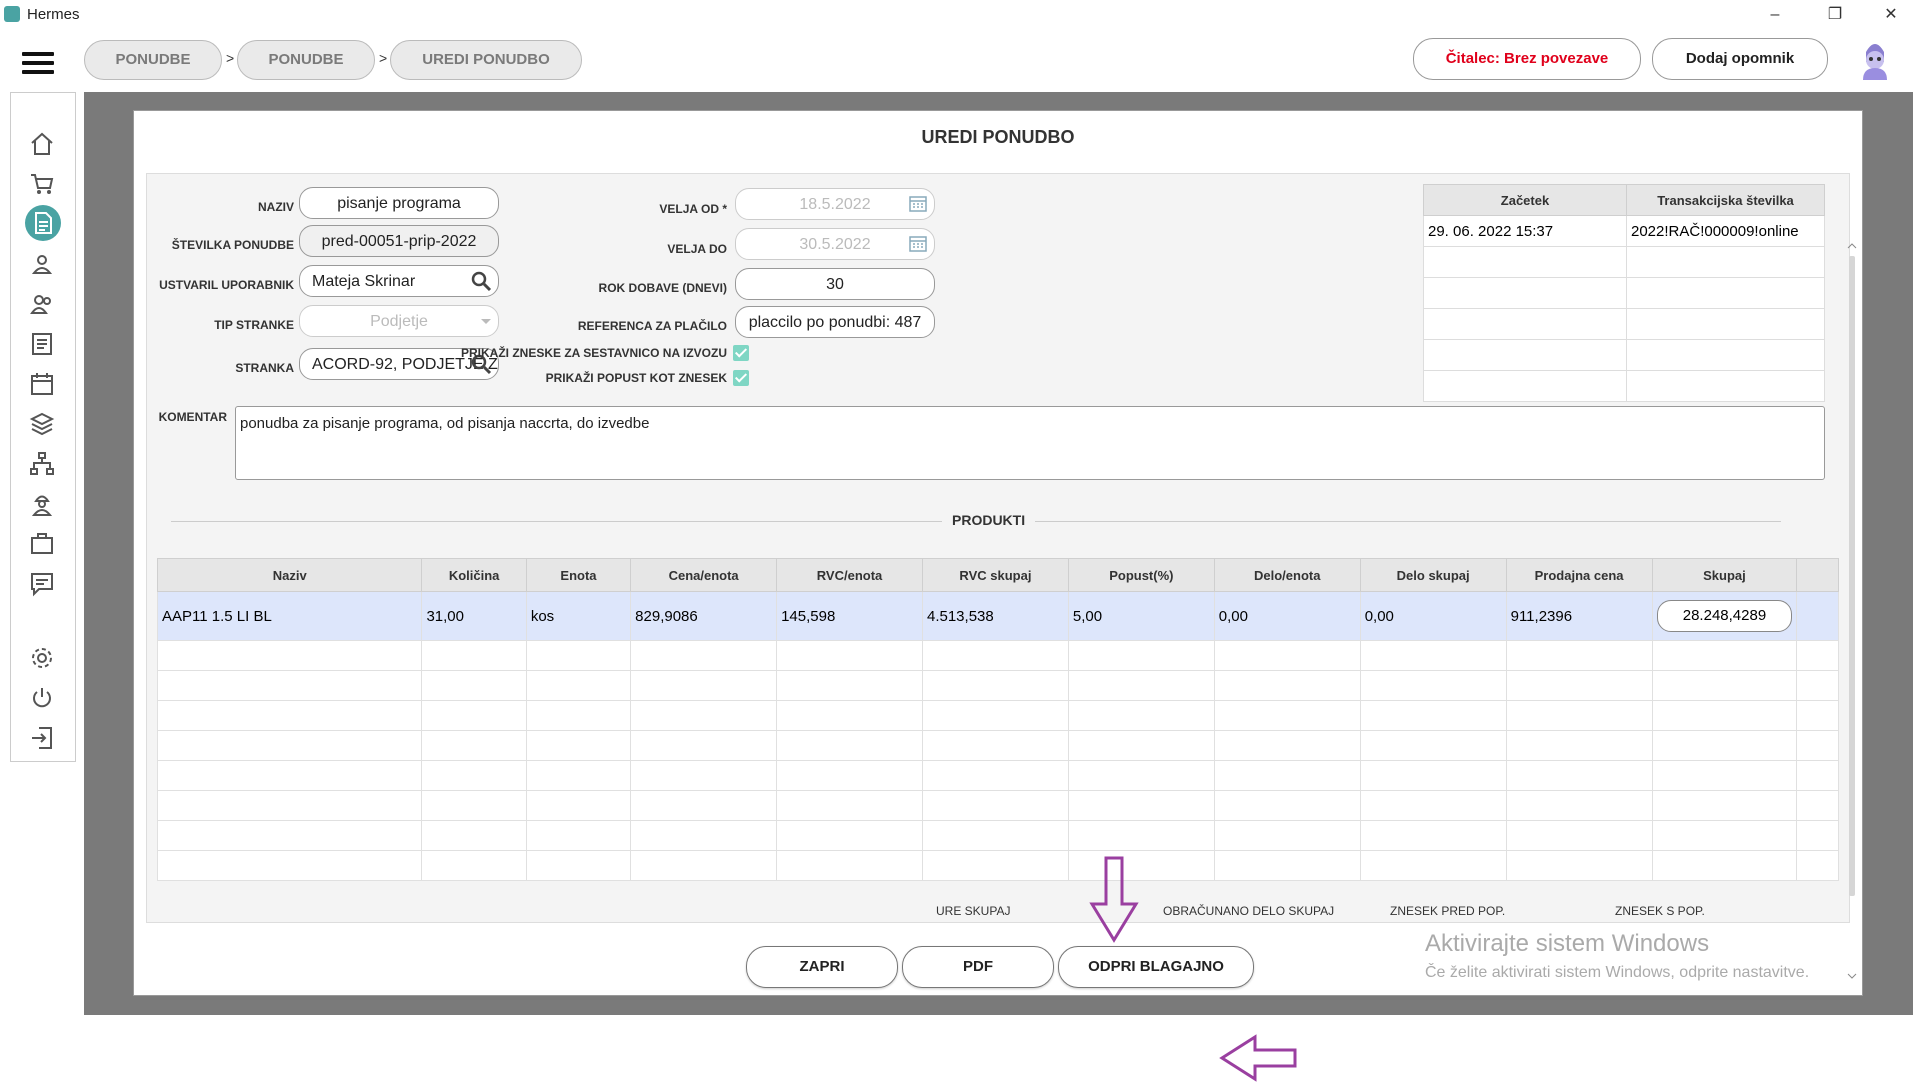  Describe the element at coordinates (1775, 15) in the screenshot. I see `minimize-button: –` at that location.